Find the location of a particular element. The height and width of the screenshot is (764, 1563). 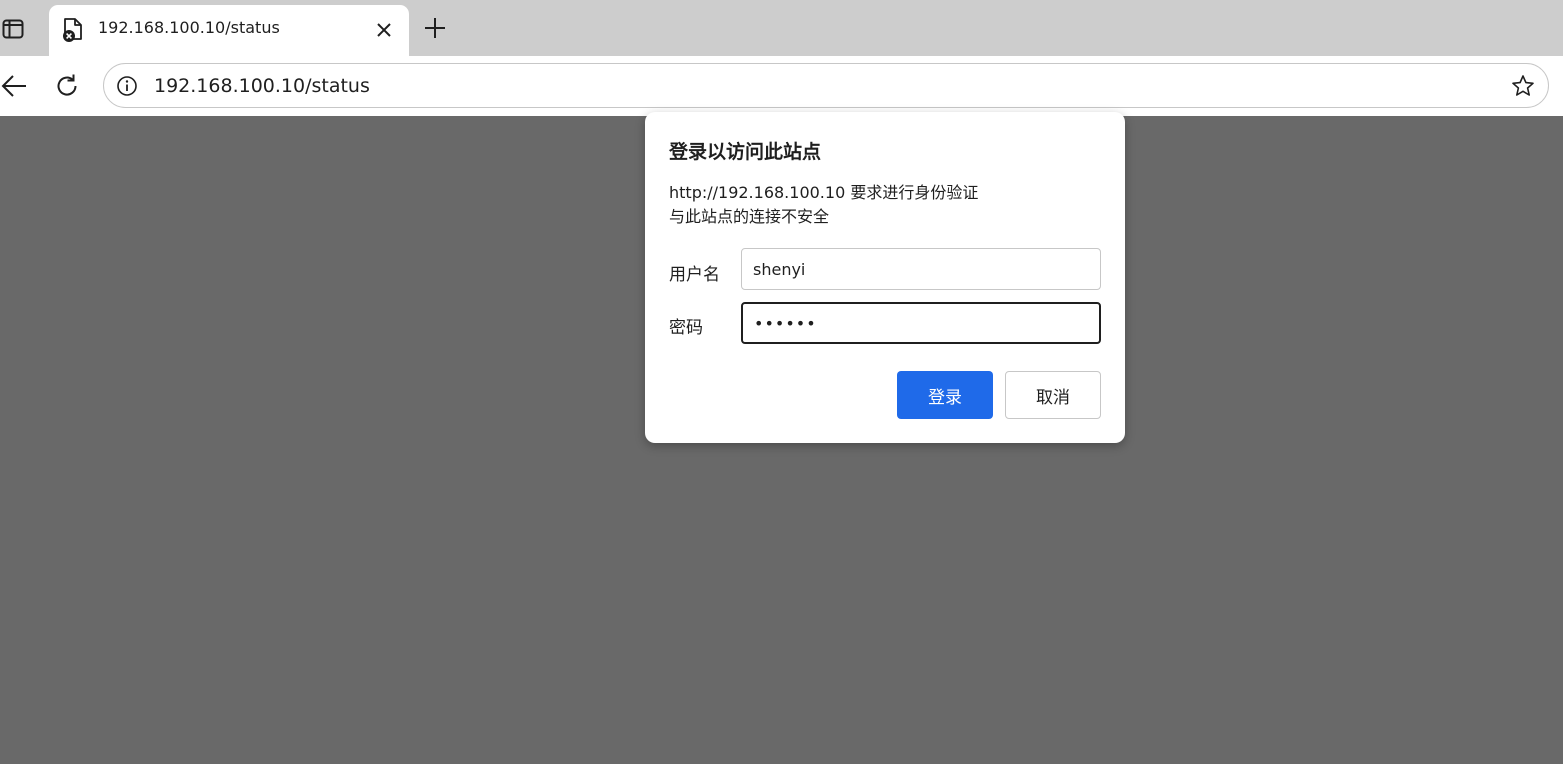

url-text: 192.168.100.10/status is located at coordinates (262, 86).